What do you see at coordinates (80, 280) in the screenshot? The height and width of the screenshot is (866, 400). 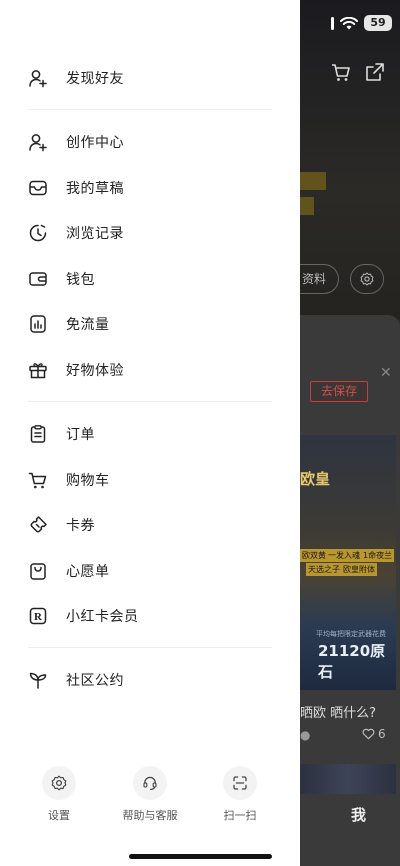 I see `menu-item-label: 钱包` at bounding box center [80, 280].